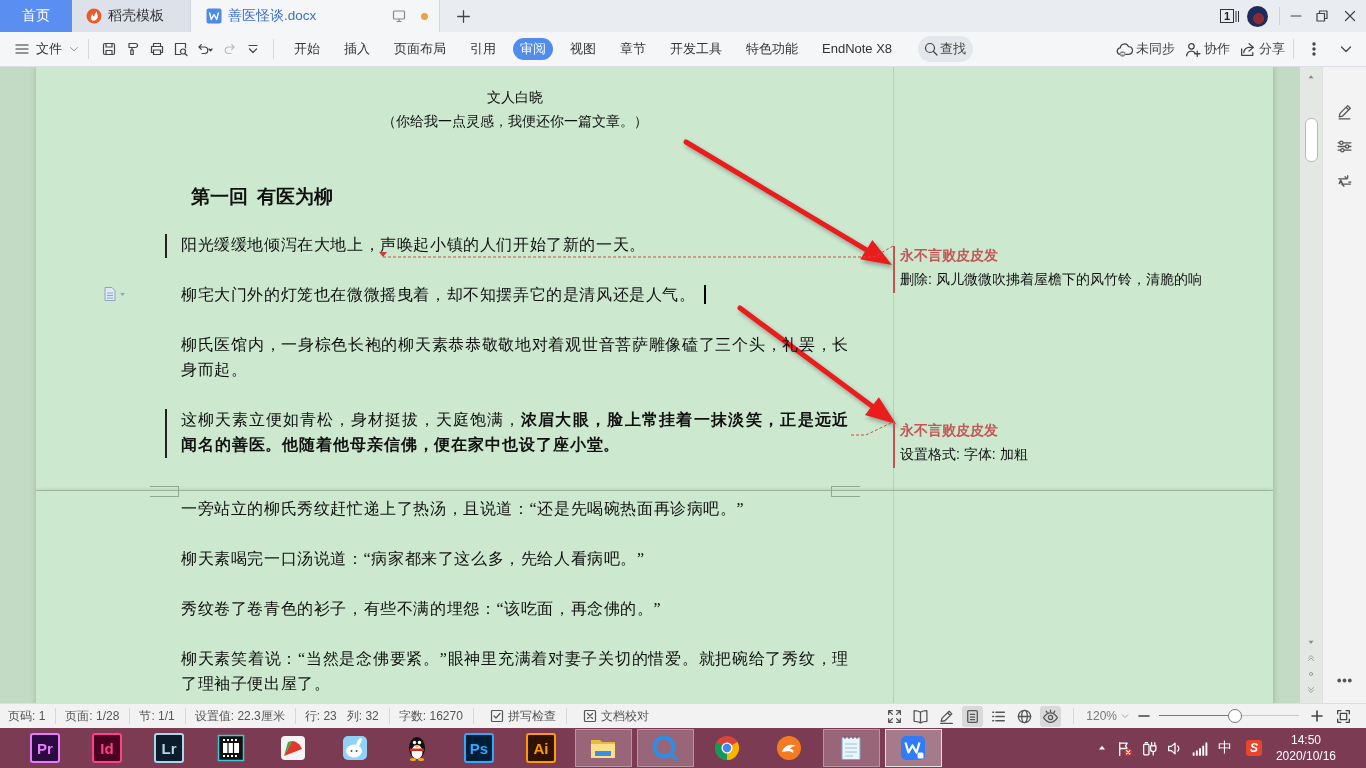  Describe the element at coordinates (1224, 748) in the screenshot. I see `input-mode-button: 中` at that location.